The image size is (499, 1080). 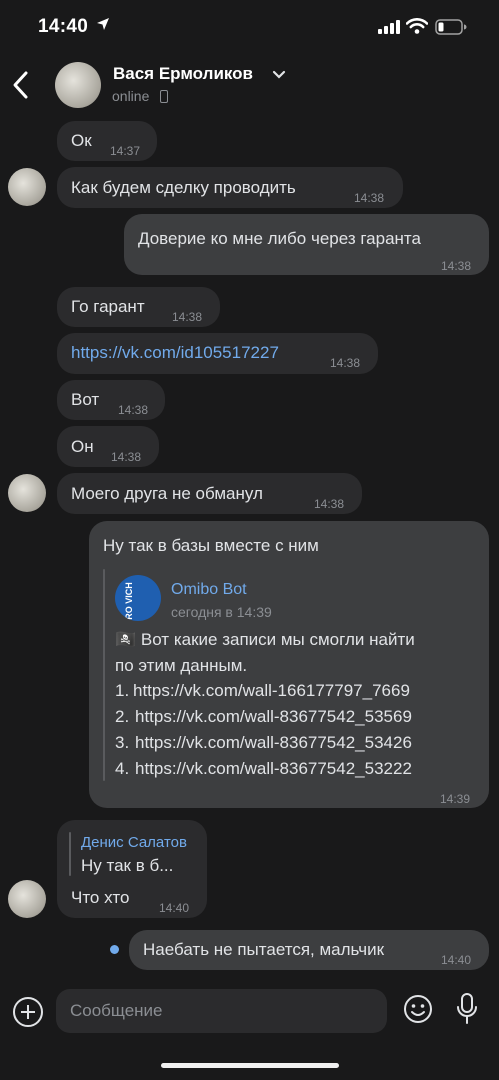 I want to click on list-number: 4., so click(x=122, y=768).